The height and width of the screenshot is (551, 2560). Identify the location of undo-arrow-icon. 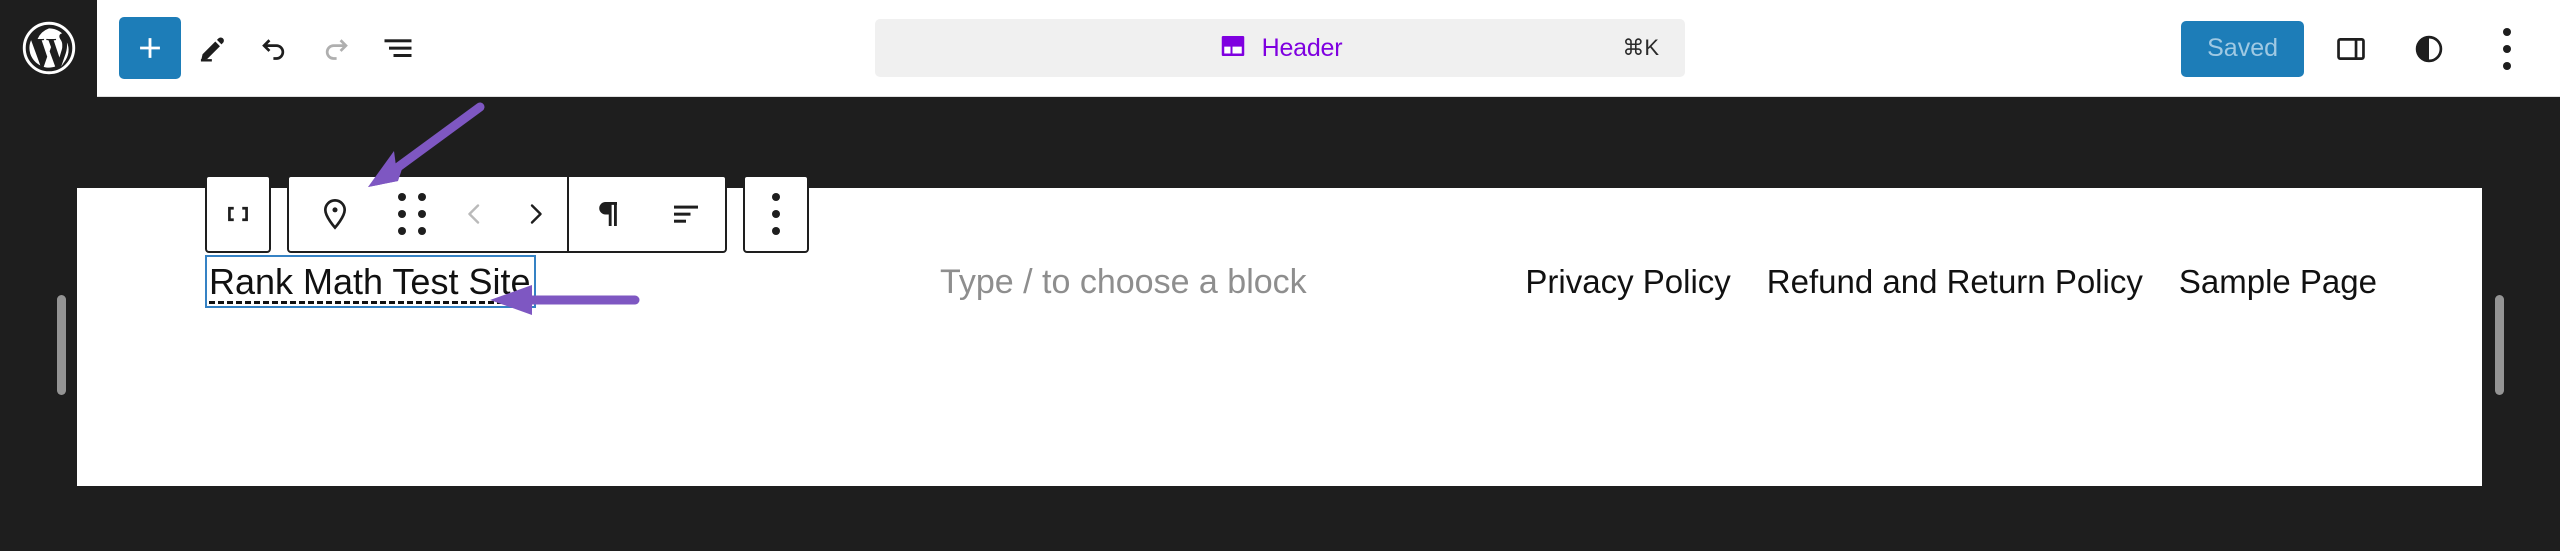
(274, 48).